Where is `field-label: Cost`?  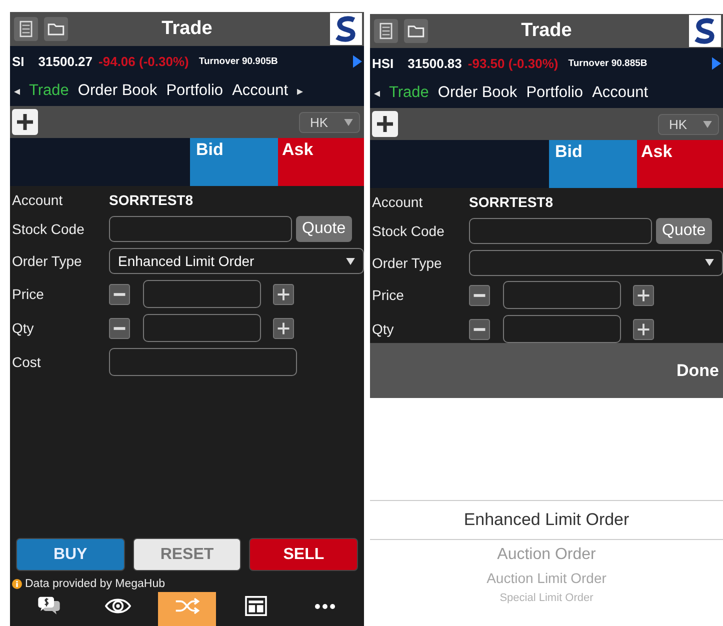 field-label: Cost is located at coordinates (27, 362).